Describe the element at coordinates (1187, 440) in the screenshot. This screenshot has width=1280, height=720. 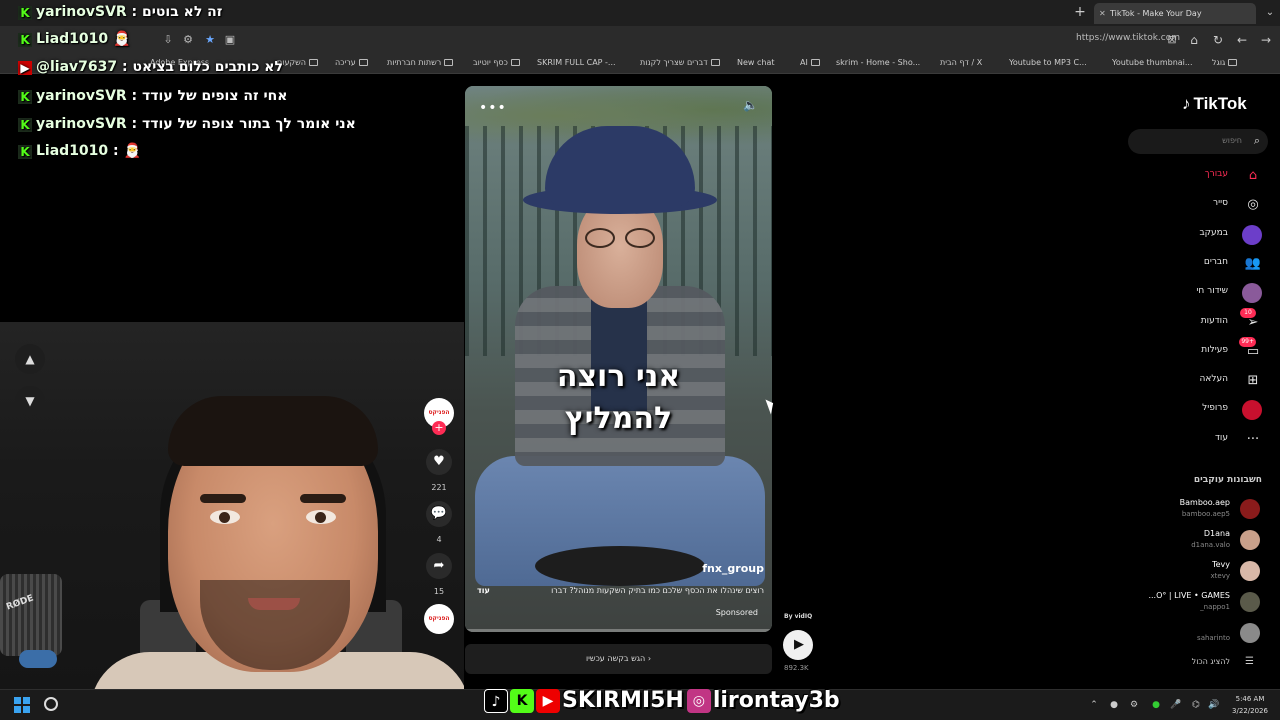
I see `nav-more: ··· עוד` at that location.